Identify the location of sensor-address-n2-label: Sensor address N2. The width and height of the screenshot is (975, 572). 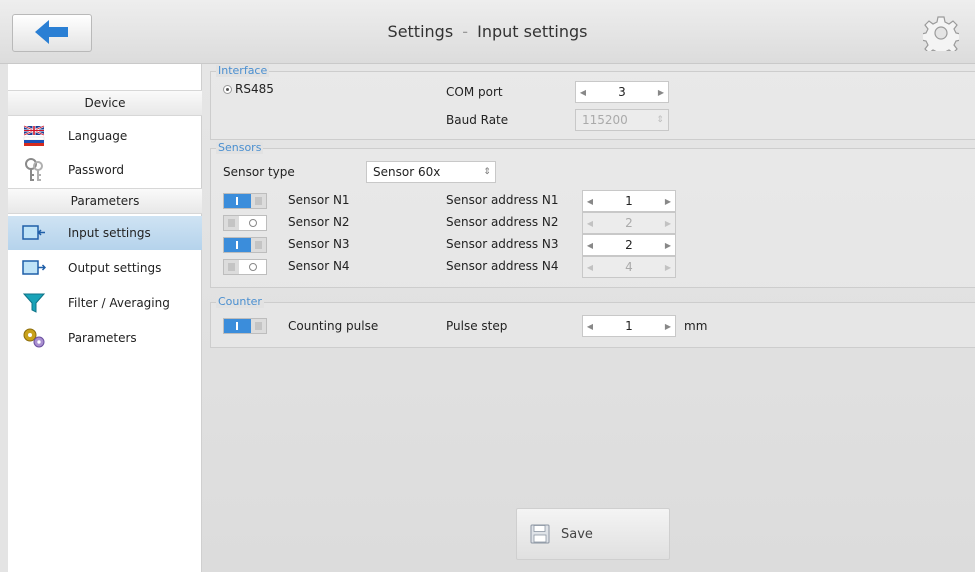
(502, 222).